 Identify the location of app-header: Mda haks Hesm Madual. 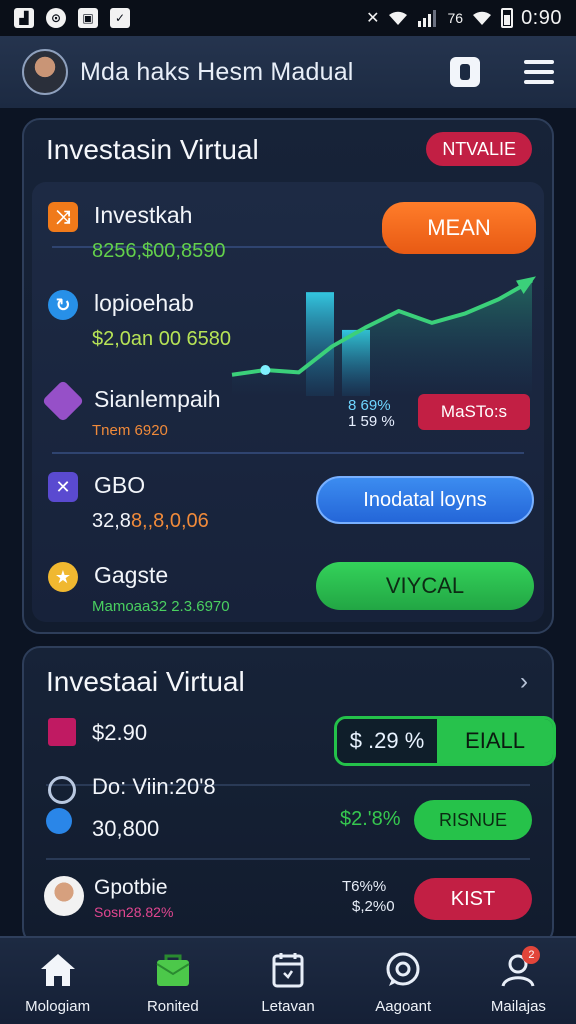
(288, 72).